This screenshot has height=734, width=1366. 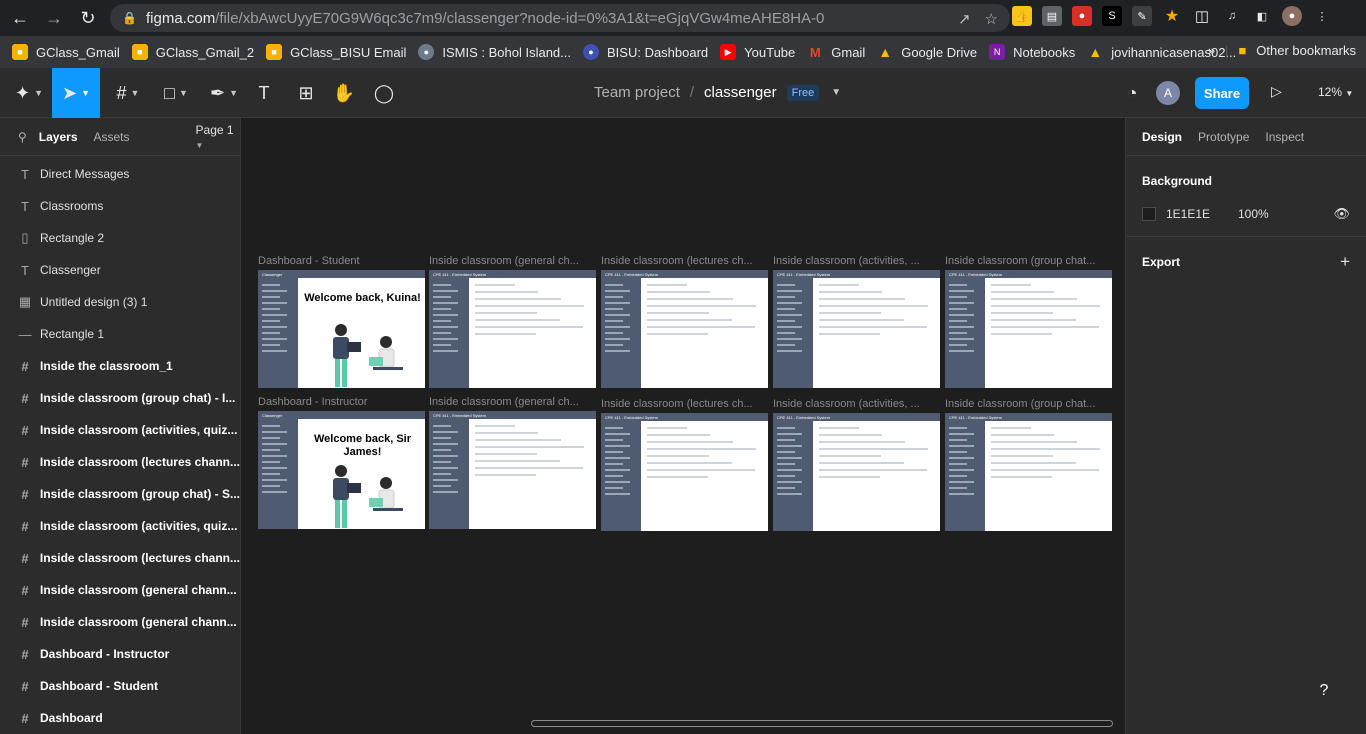 What do you see at coordinates (120, 718) in the screenshot?
I see `layer-item: # Dashboard` at bounding box center [120, 718].